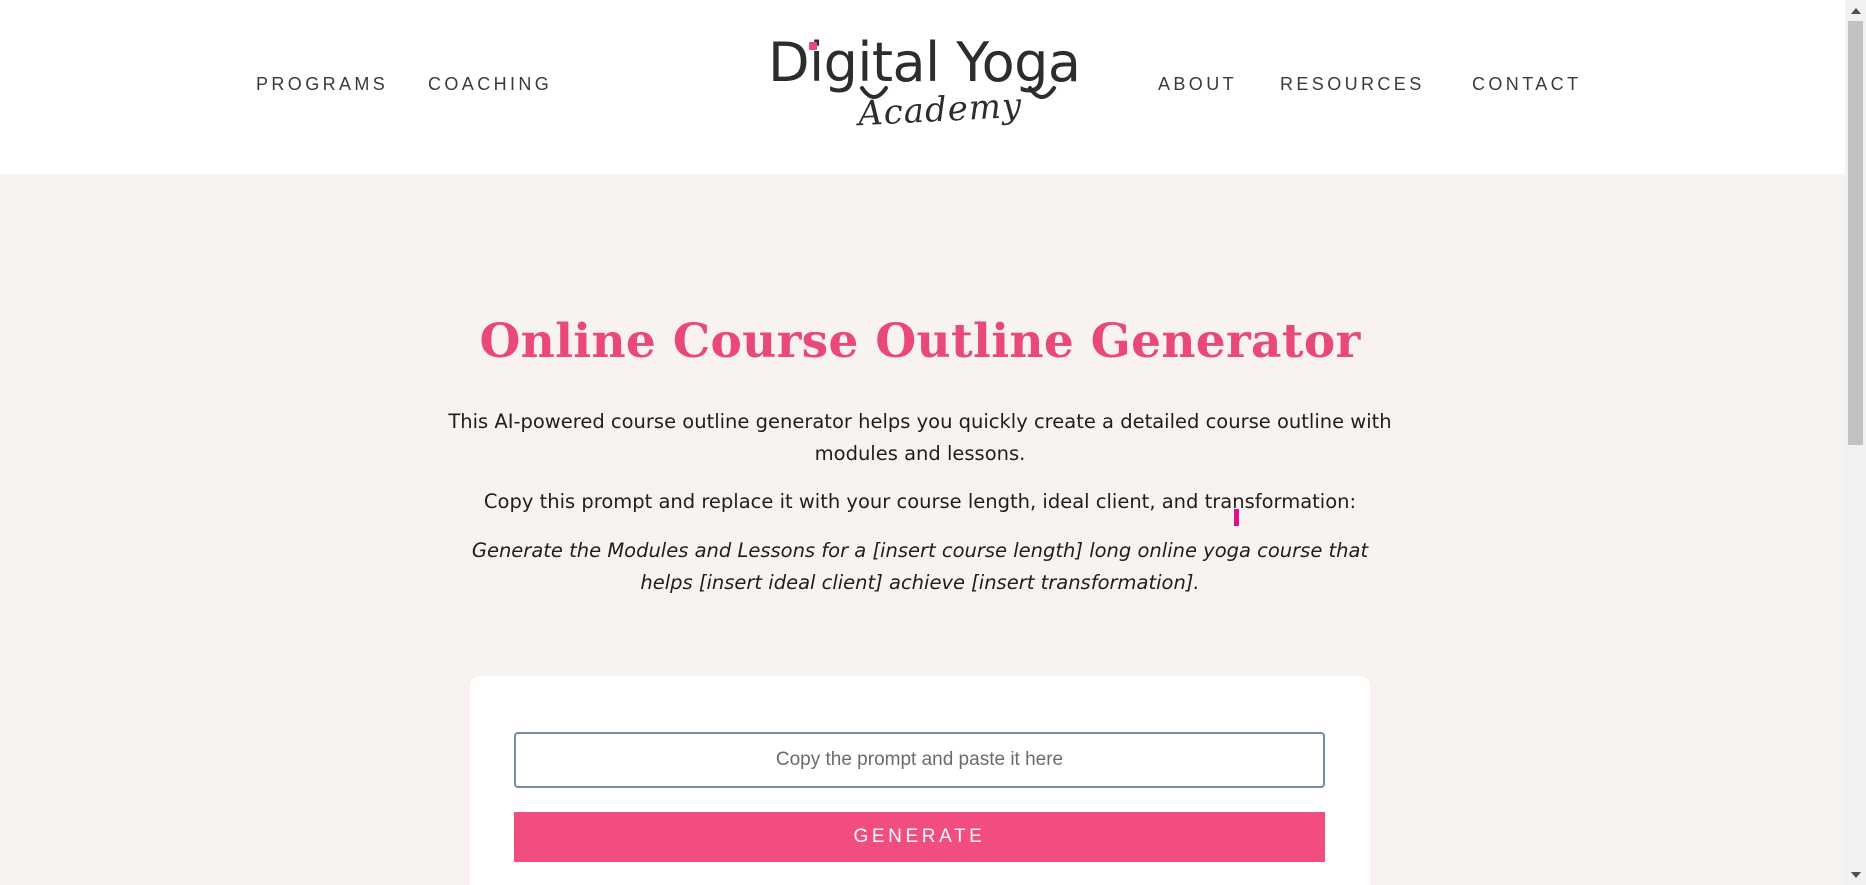 The height and width of the screenshot is (885, 1866). I want to click on nav-about: ABOUT, so click(1197, 84).